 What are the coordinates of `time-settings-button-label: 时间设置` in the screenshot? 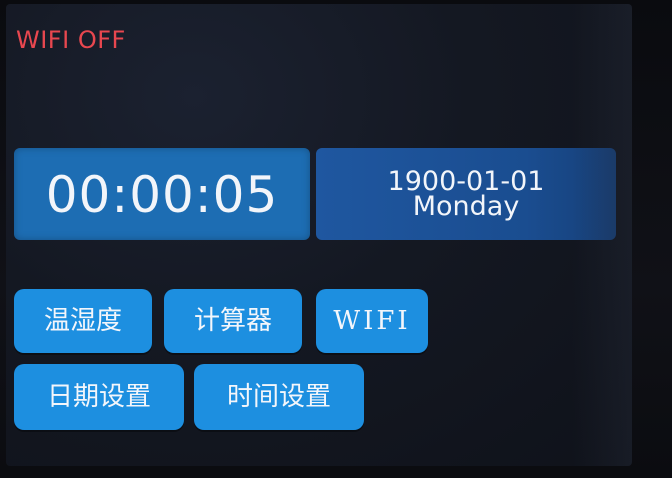 It's located at (278, 397).